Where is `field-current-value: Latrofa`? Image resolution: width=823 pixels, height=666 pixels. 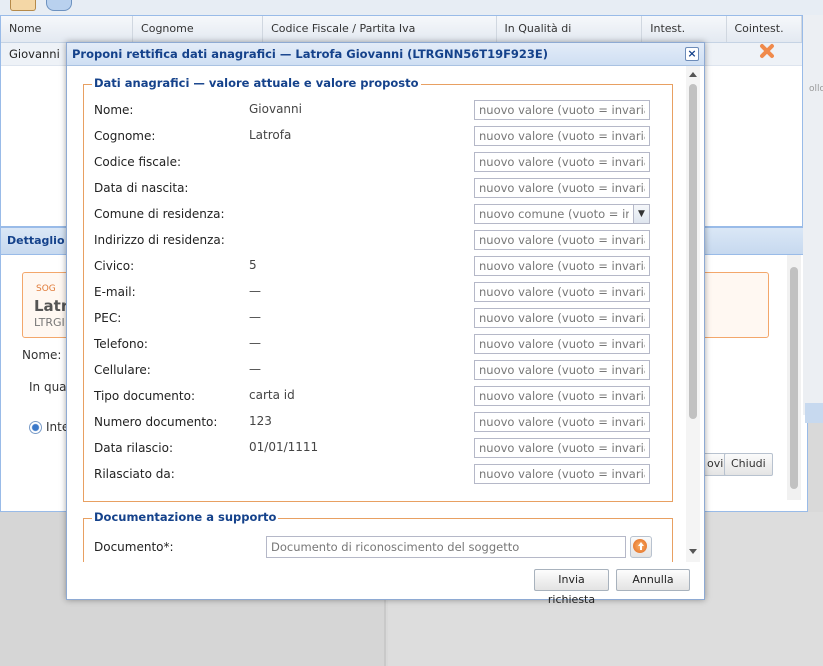
field-current-value: Latrofa is located at coordinates (270, 135).